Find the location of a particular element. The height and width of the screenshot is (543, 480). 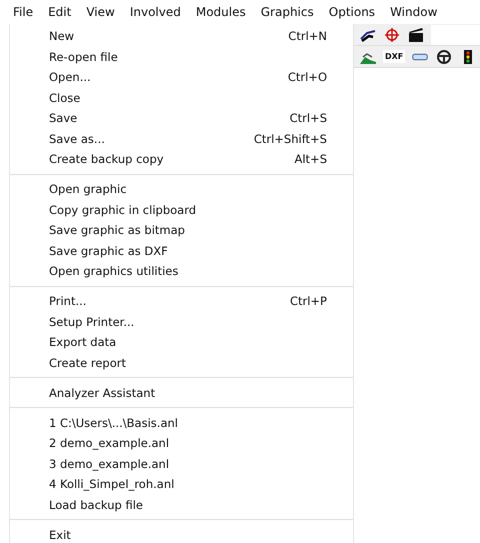

menu-item: 4 Kolli_Simpel_roh.anl is located at coordinates (181, 484).